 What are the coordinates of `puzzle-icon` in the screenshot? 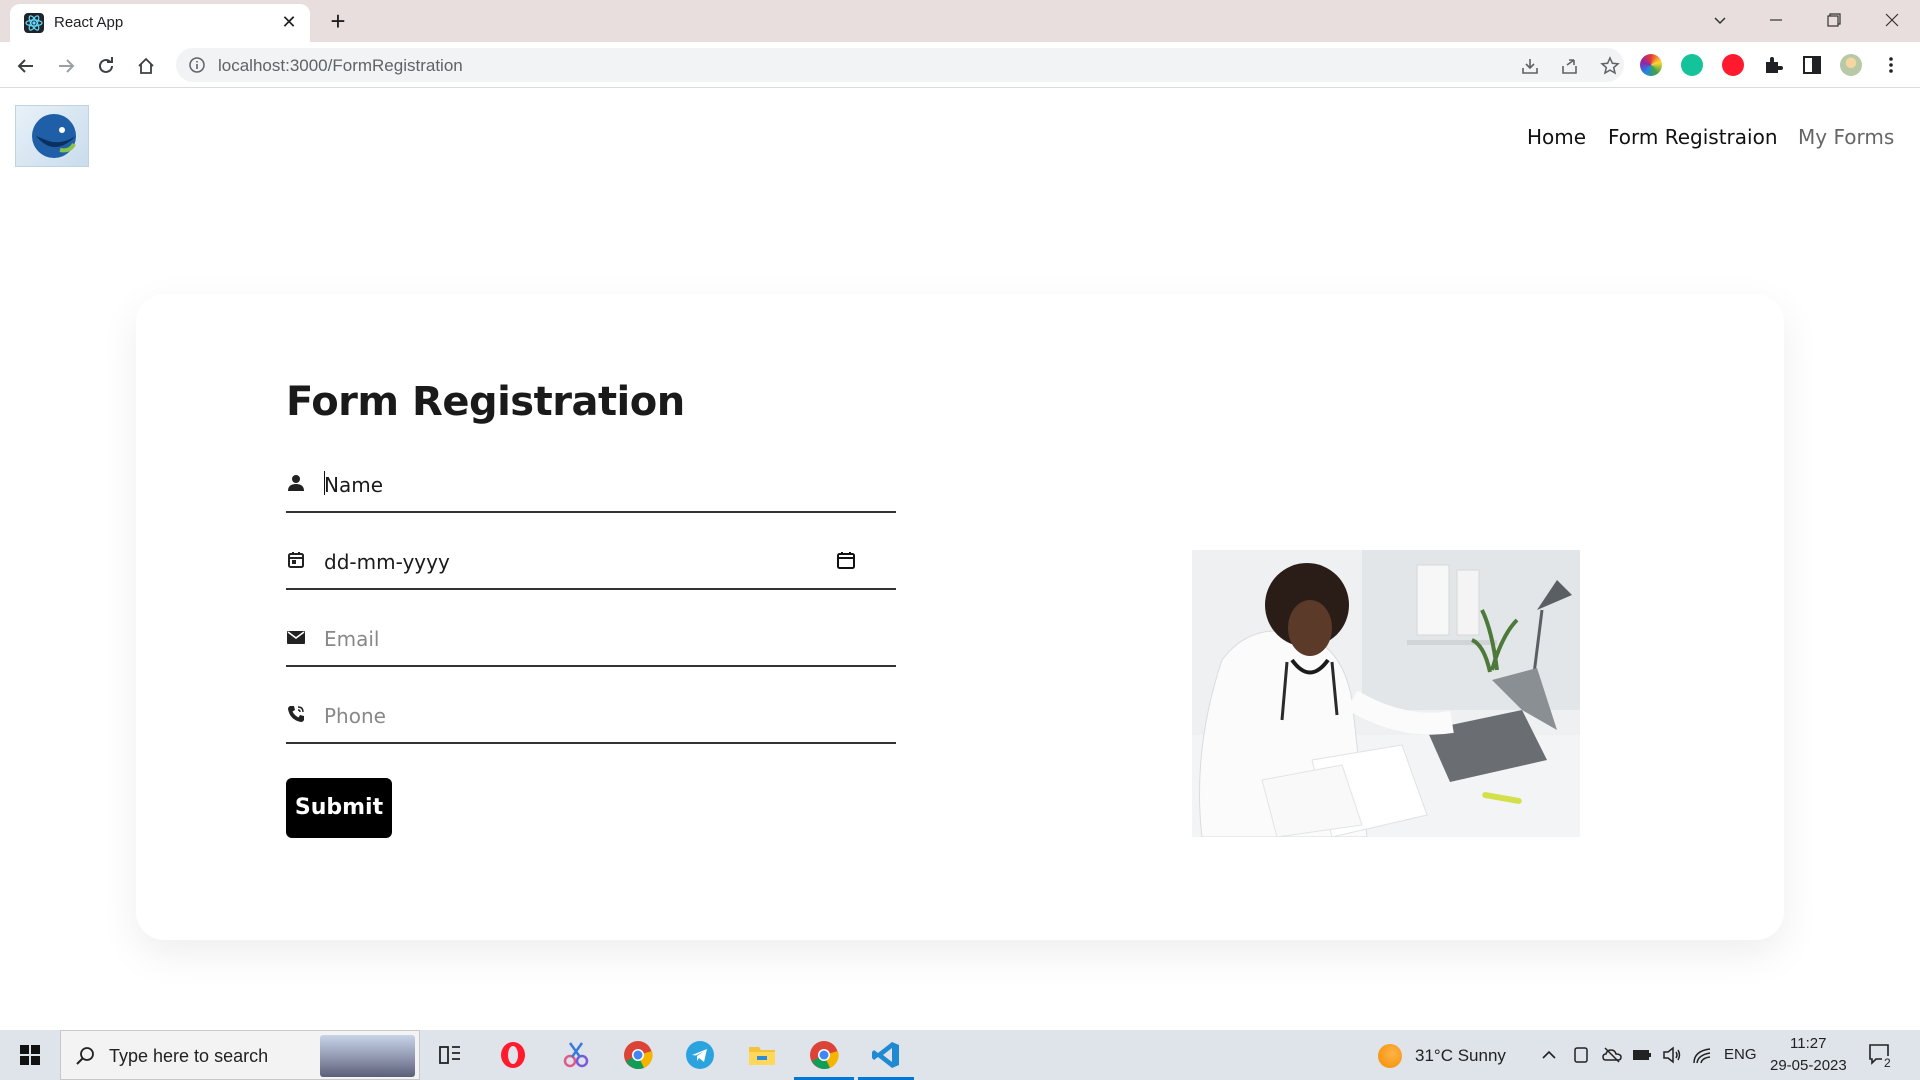 It's located at (1773, 65).